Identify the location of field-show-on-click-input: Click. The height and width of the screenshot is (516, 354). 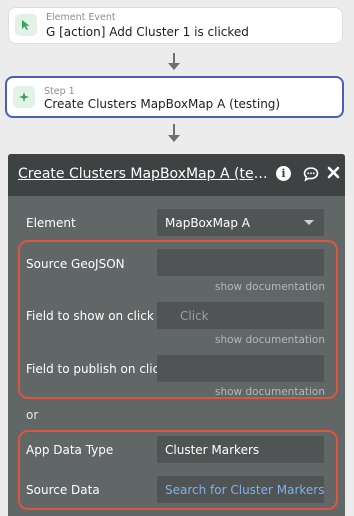
(240, 315).